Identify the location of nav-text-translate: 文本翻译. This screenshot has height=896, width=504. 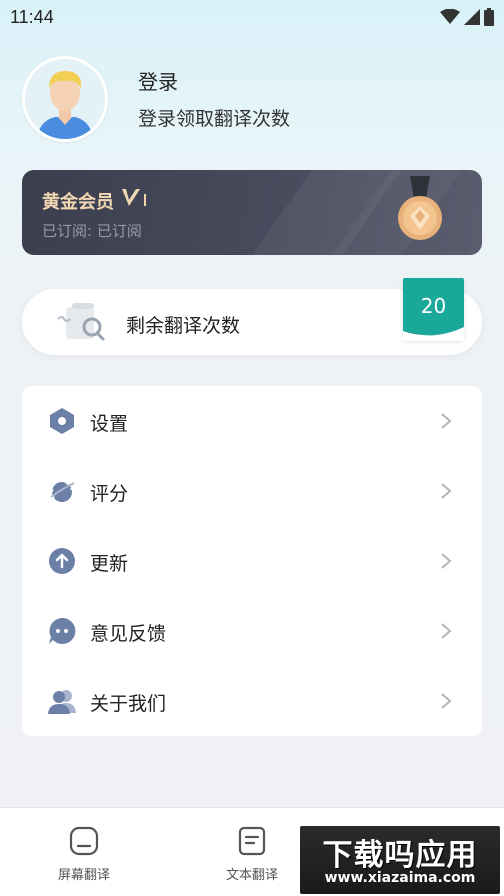
(252, 854).